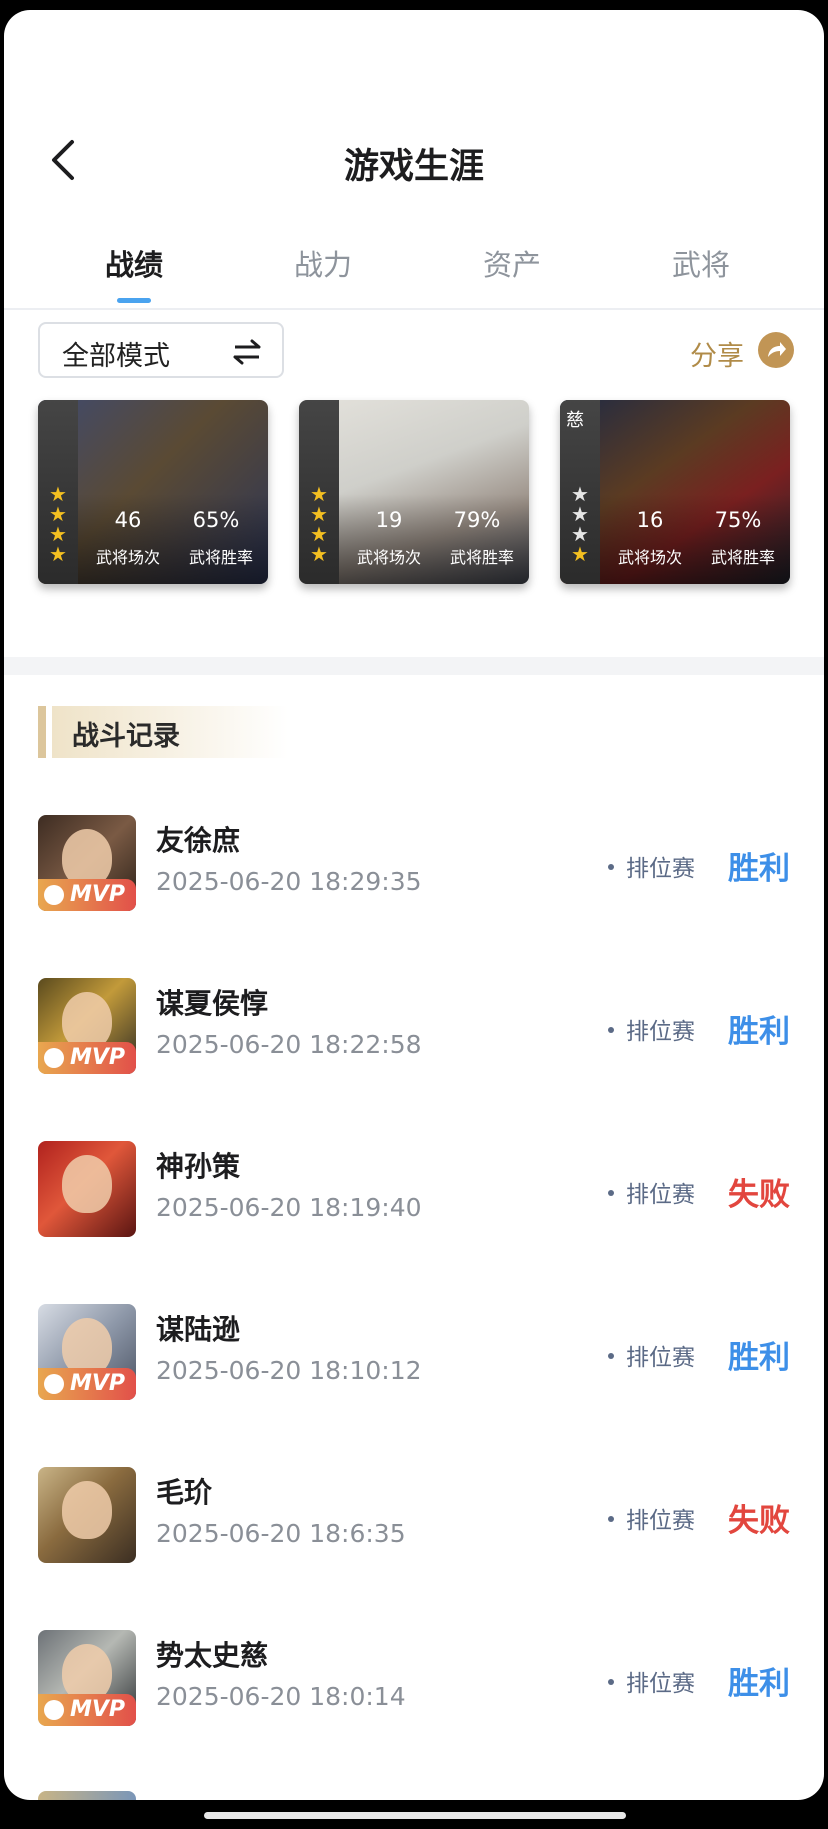  Describe the element at coordinates (134, 263) in the screenshot. I see `tab-record: 战绩` at that location.